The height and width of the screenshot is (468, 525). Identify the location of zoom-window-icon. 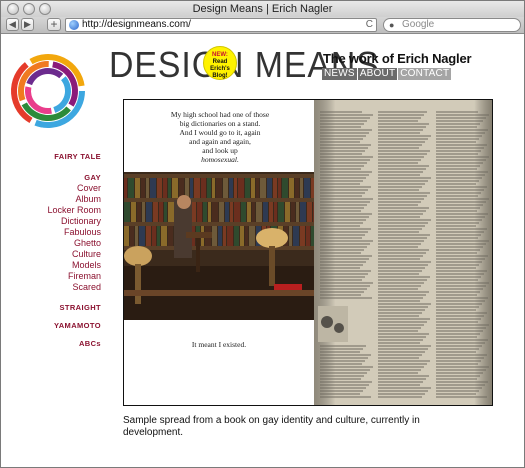
(45, 9).